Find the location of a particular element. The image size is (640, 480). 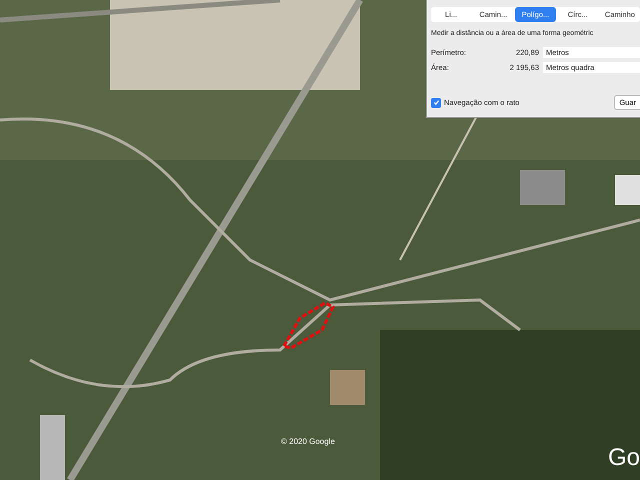

map-copyright: © 2020 Google is located at coordinates (308, 441).